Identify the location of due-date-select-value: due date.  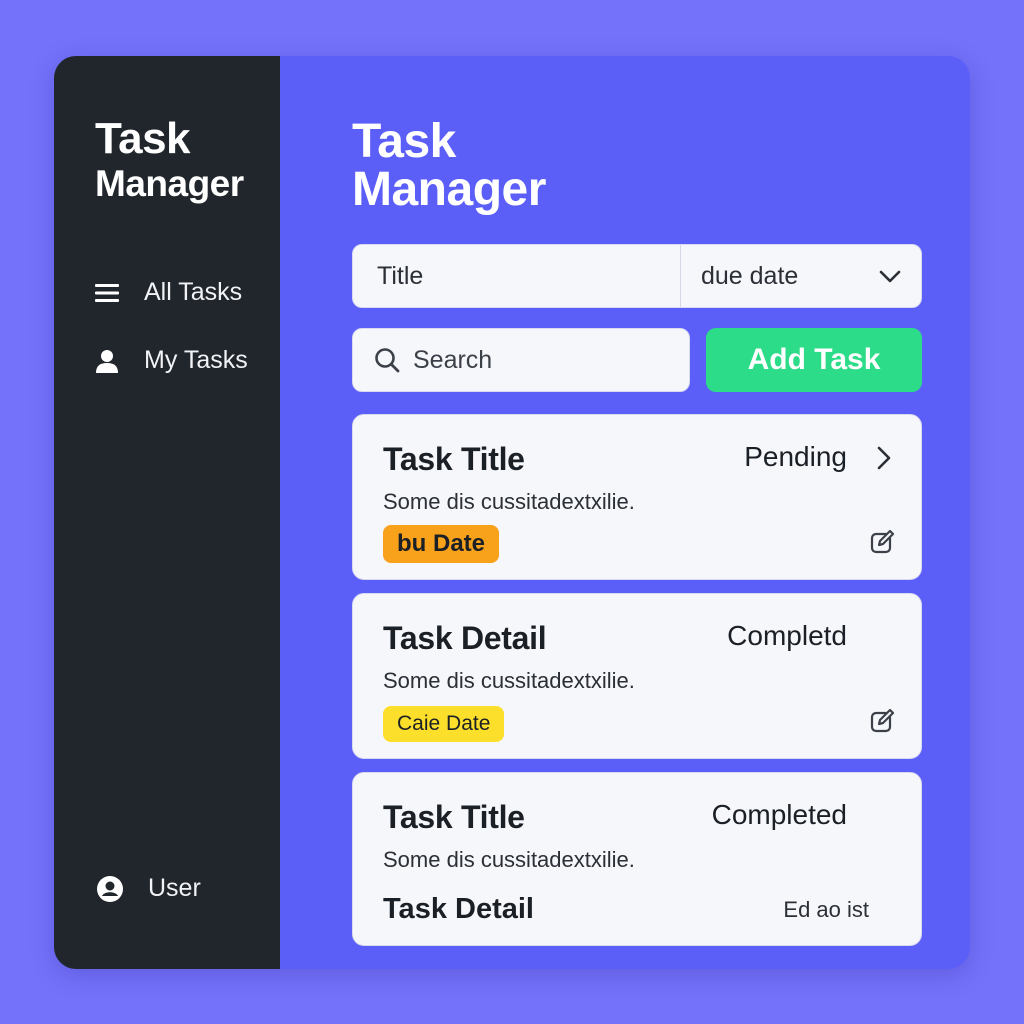
(750, 275).